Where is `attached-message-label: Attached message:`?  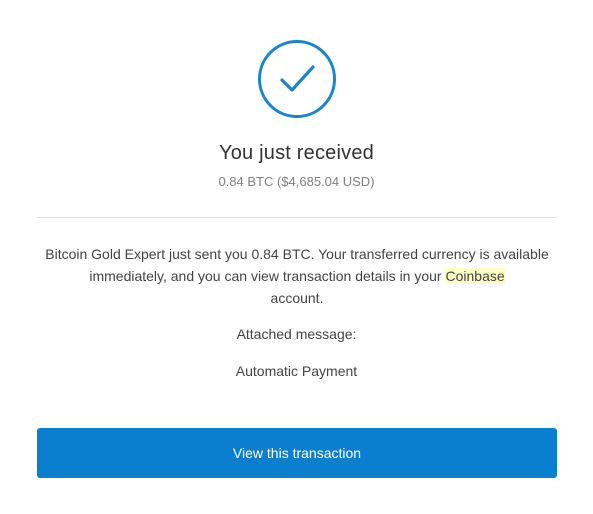
attached-message-label: Attached message: is located at coordinates (296, 334).